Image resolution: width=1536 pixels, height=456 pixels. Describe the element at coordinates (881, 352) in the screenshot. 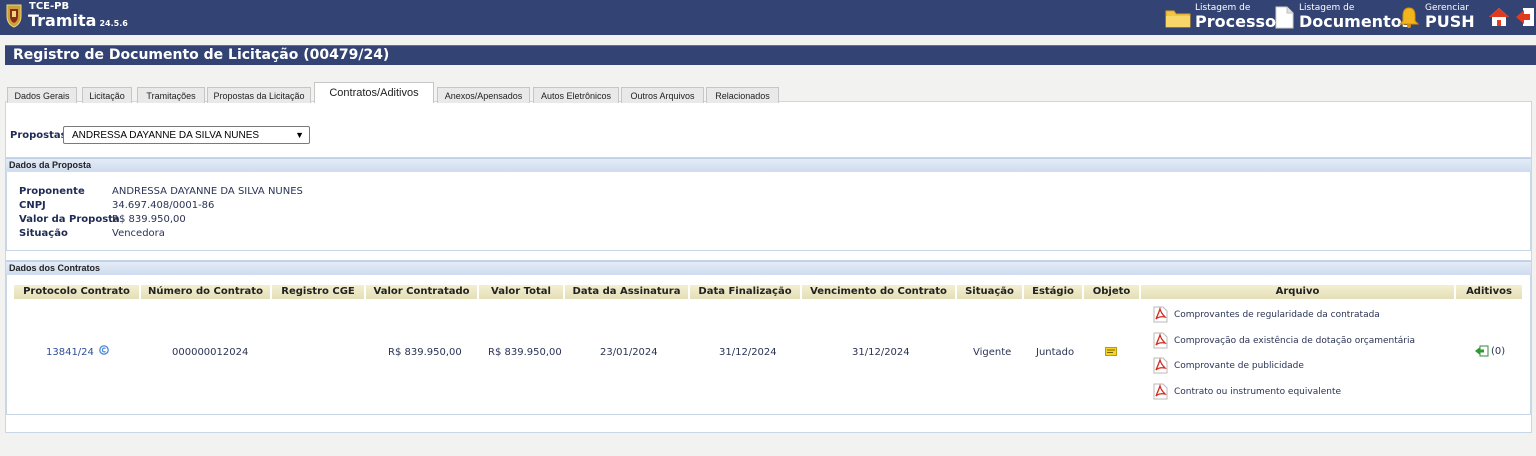

I see `vencimento-cell: 31/12/2024` at that location.